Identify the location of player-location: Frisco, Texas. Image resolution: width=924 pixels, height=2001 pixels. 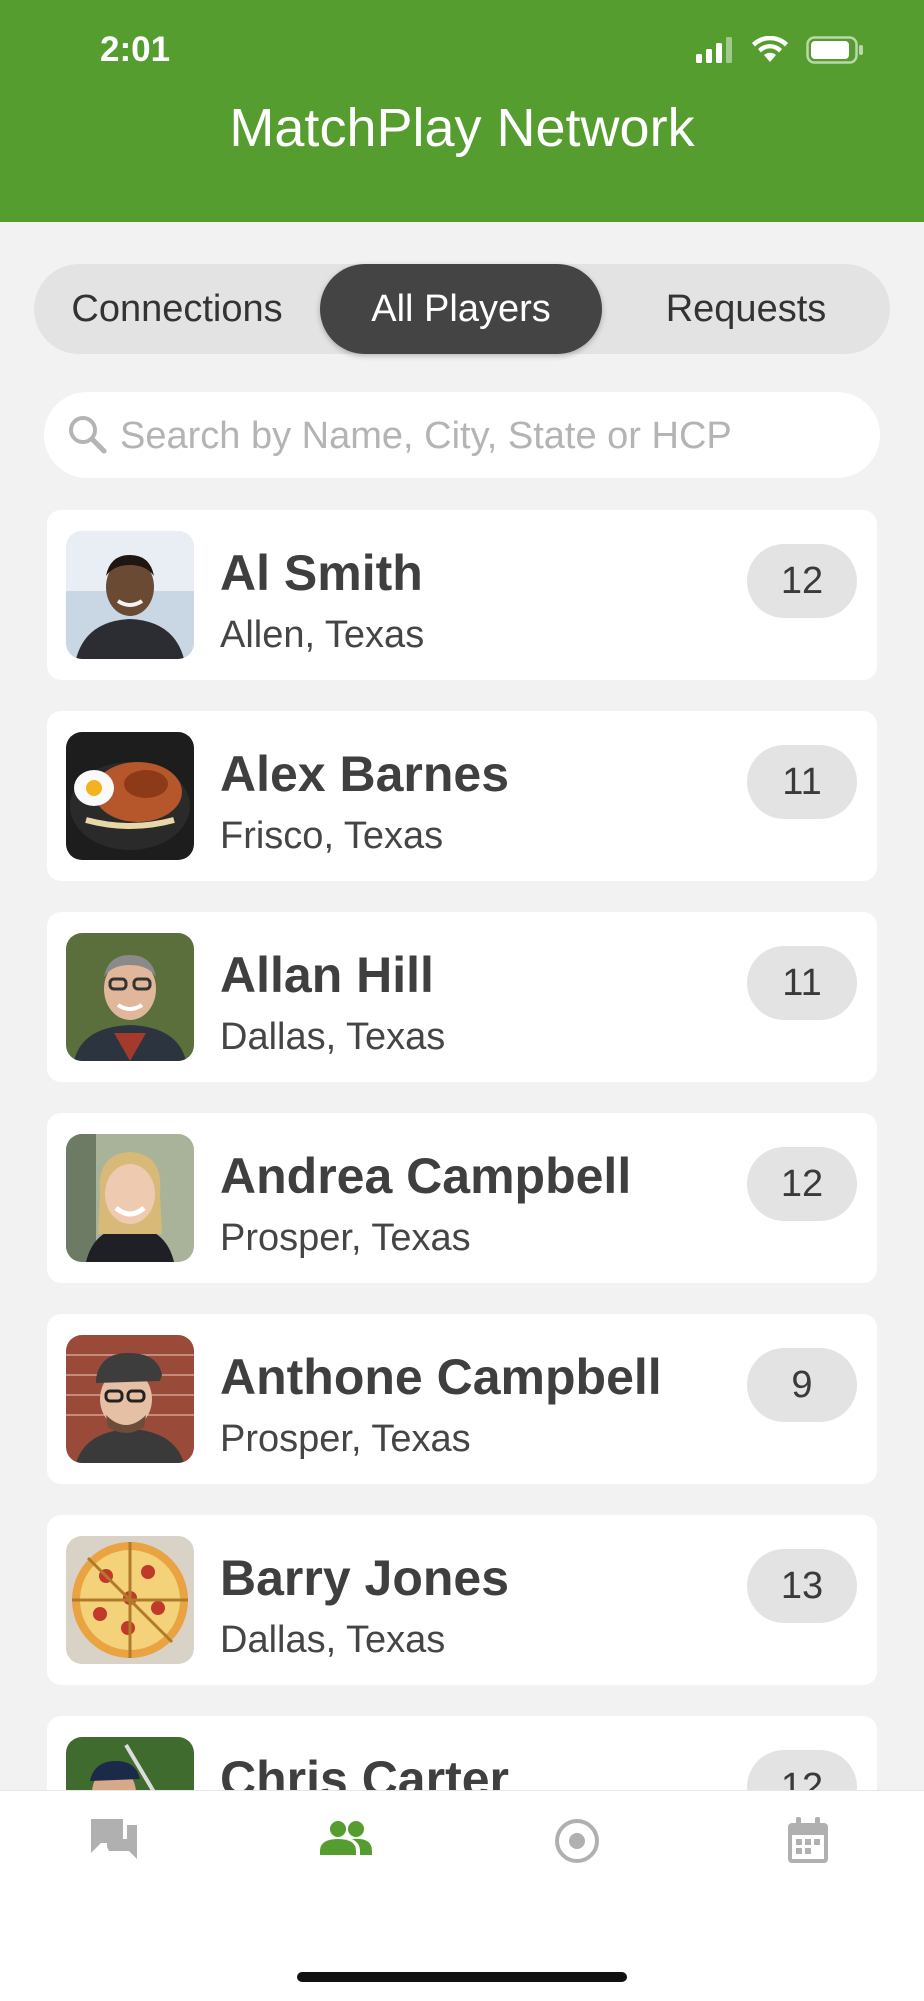
(332, 836).